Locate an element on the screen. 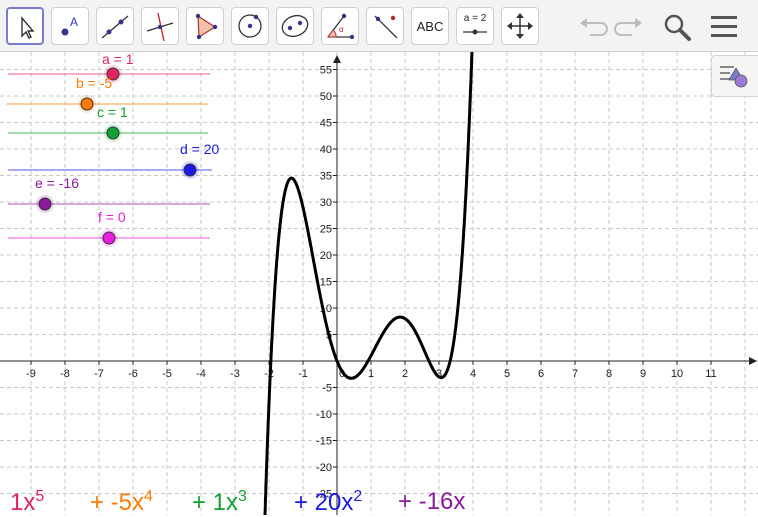  formula-term-2: + -5x4 is located at coordinates (121, 502).